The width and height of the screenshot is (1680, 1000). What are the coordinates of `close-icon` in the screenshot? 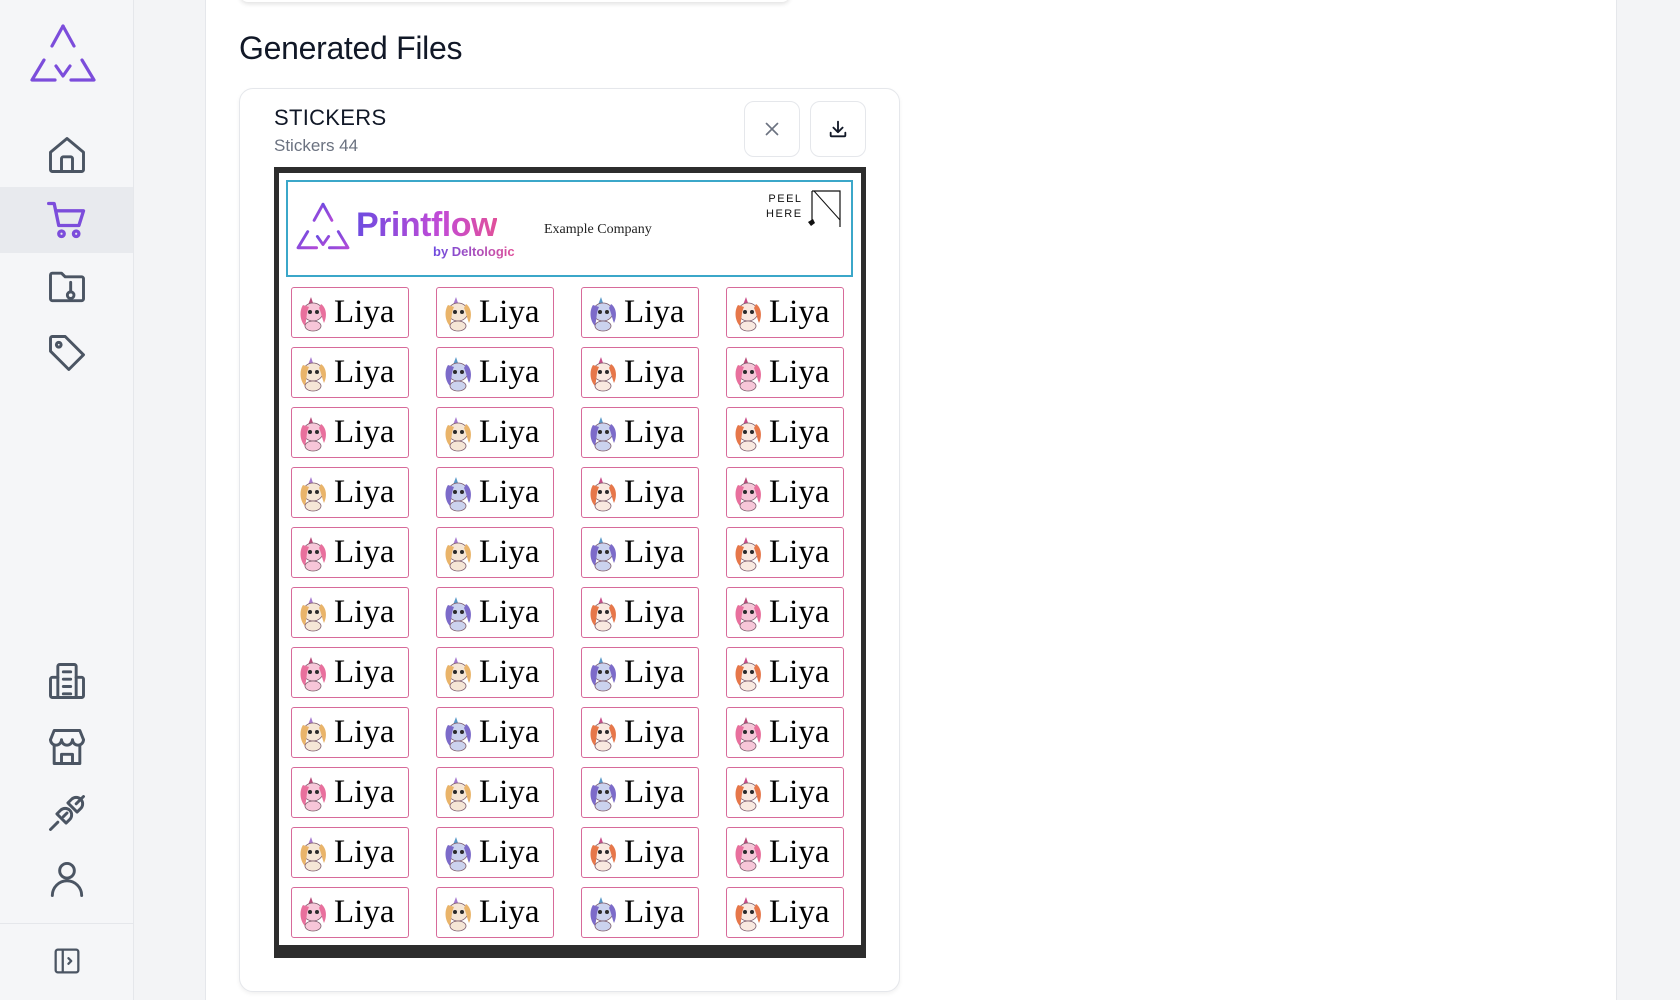 It's located at (772, 129).